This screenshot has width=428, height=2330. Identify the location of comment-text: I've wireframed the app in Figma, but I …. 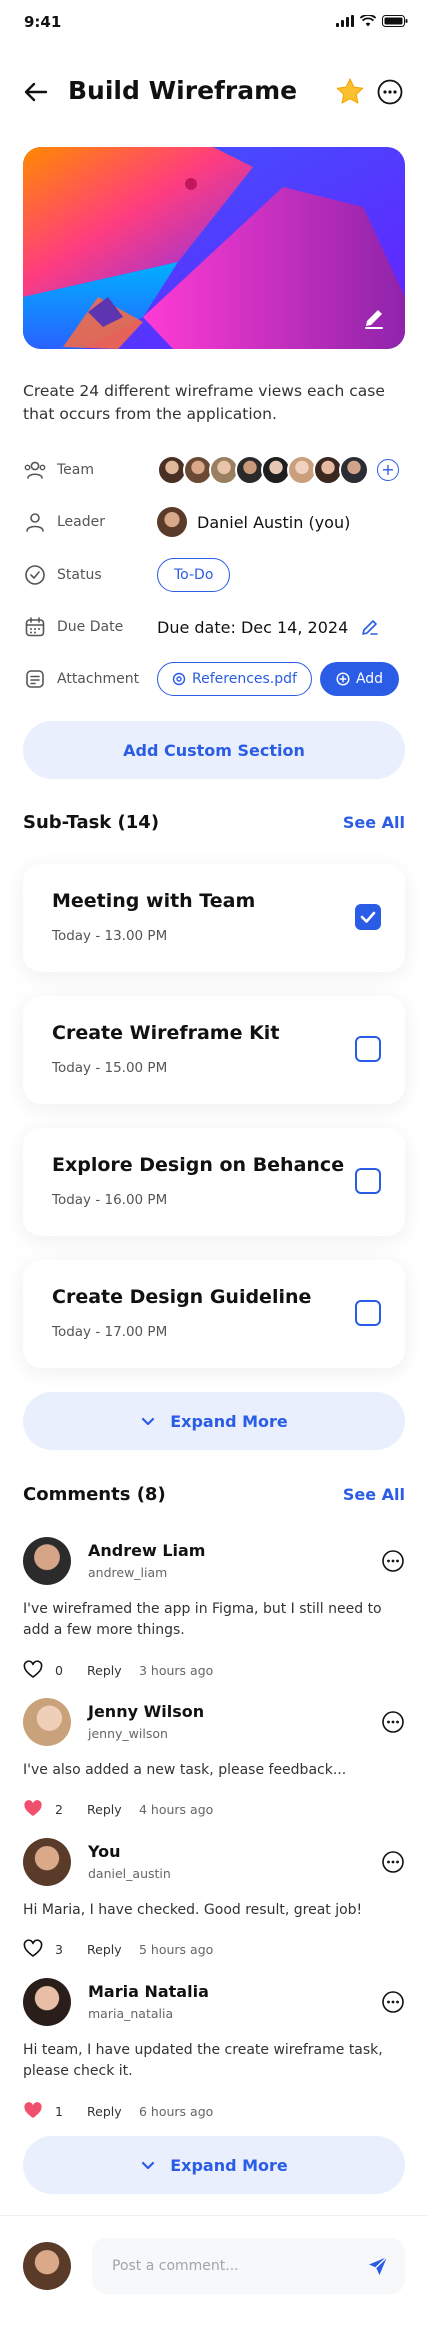
(202, 1619).